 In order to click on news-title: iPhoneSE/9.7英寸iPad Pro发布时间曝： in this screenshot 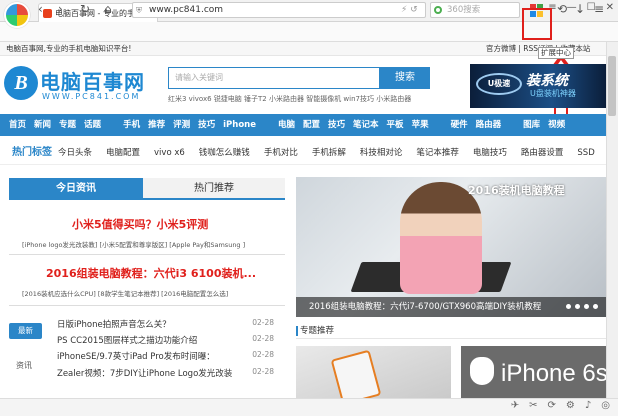, I will do `click(136, 357)`.